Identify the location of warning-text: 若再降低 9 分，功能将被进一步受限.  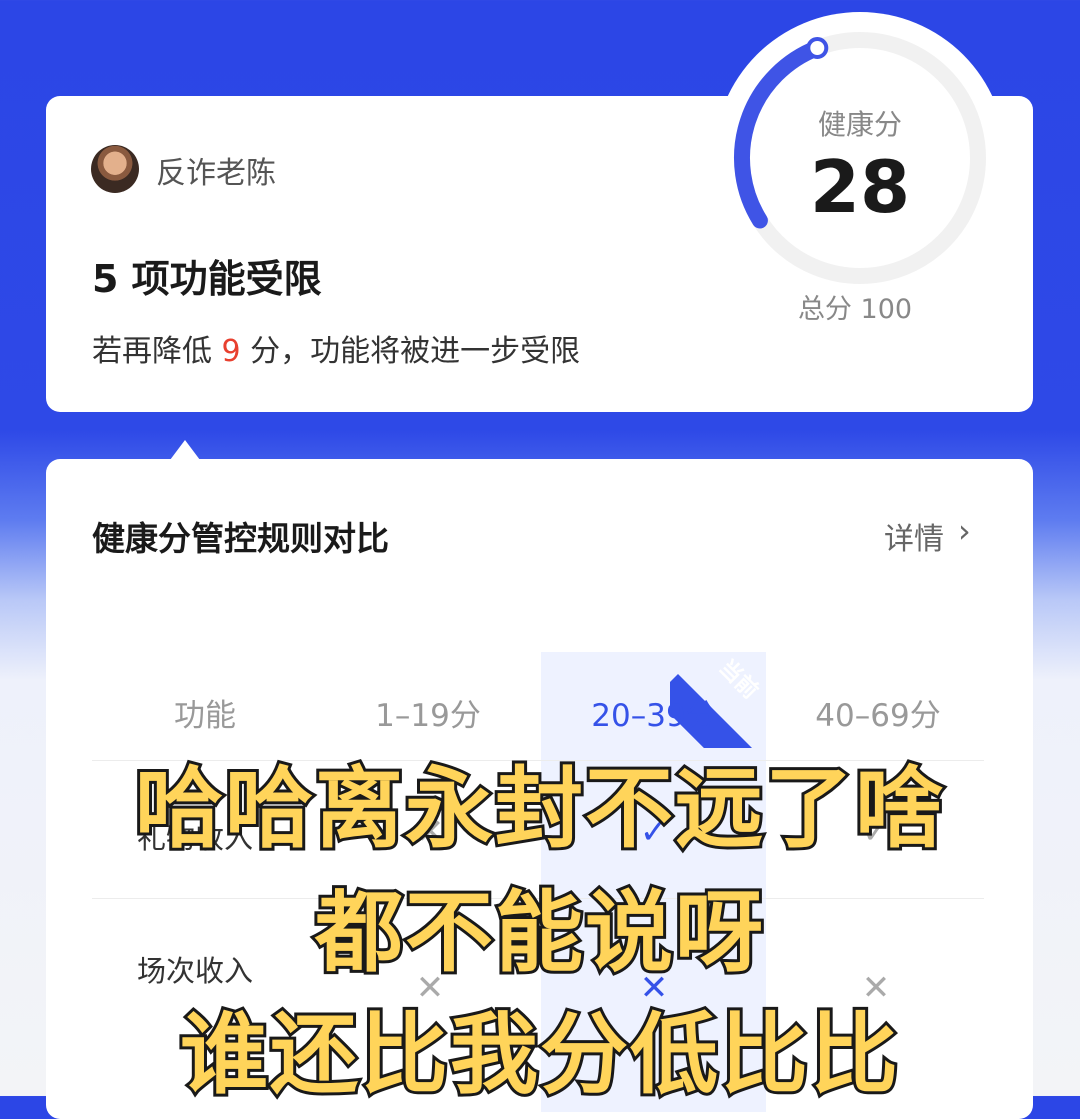
(336, 348).